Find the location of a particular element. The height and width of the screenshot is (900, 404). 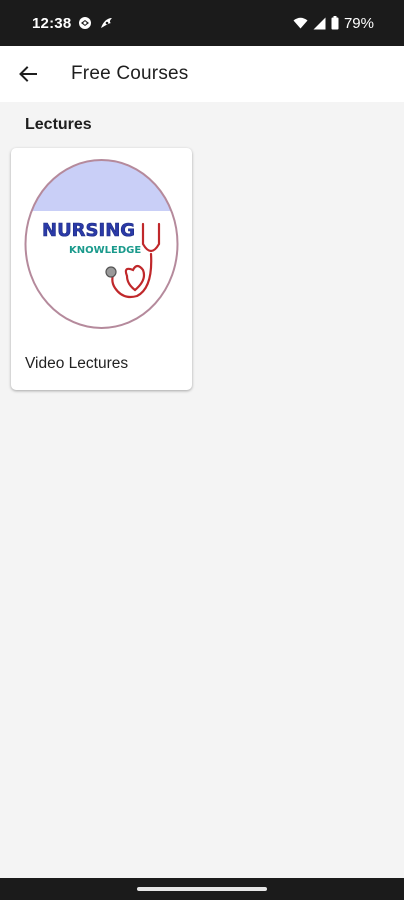

status-left: 12:38 is located at coordinates (73, 23).